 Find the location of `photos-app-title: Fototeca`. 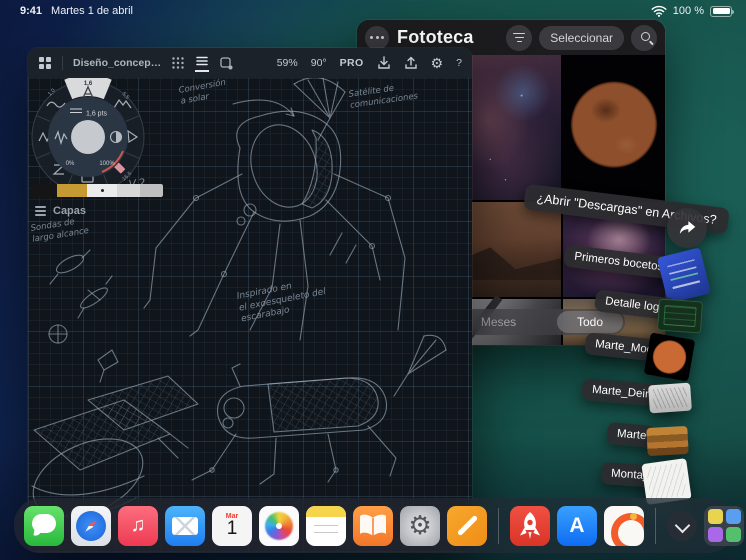

photos-app-title: Fototeca is located at coordinates (435, 37).